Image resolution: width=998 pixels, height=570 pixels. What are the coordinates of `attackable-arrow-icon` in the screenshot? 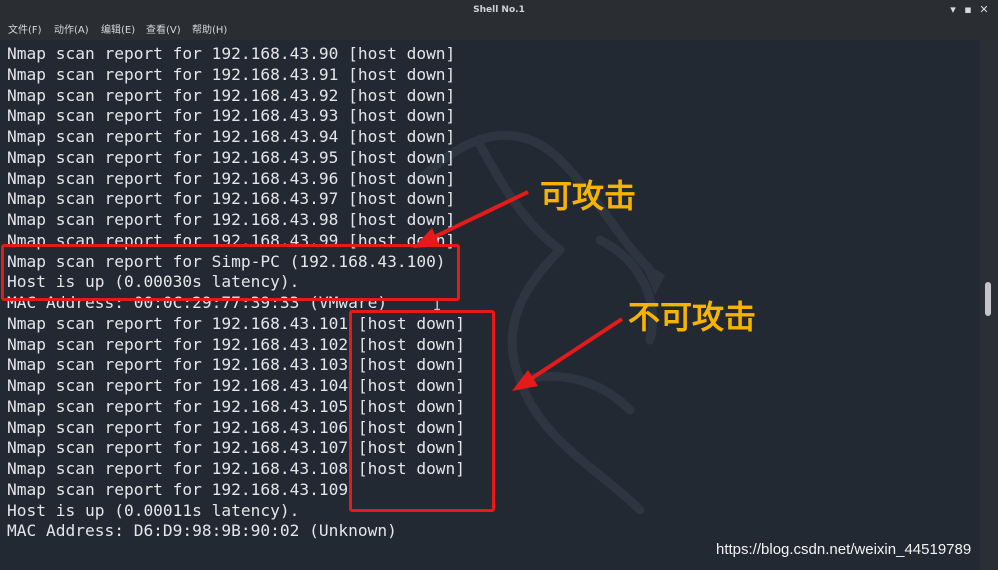 It's located at (471, 219).